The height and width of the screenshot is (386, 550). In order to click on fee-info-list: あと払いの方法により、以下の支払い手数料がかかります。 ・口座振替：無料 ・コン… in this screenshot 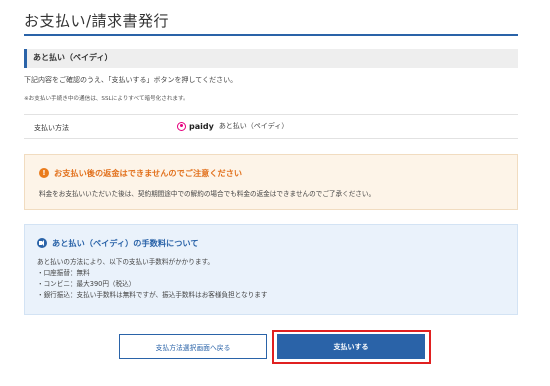, I will do `click(152, 279)`.